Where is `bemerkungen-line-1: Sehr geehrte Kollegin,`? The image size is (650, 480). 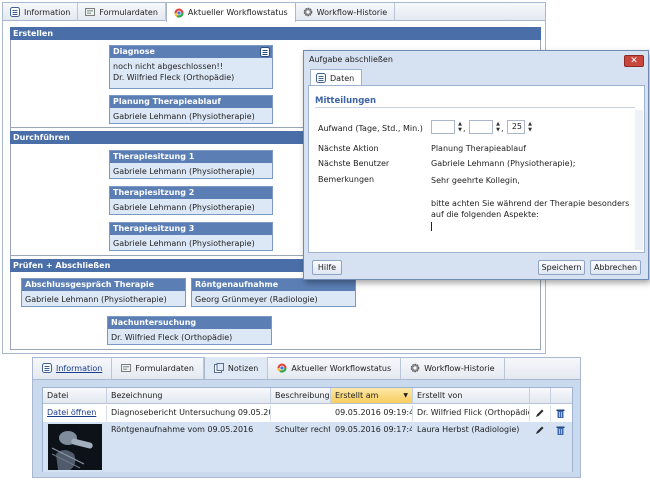
bemerkungen-line-1: Sehr geehrte Kollegin, is located at coordinates (475, 180).